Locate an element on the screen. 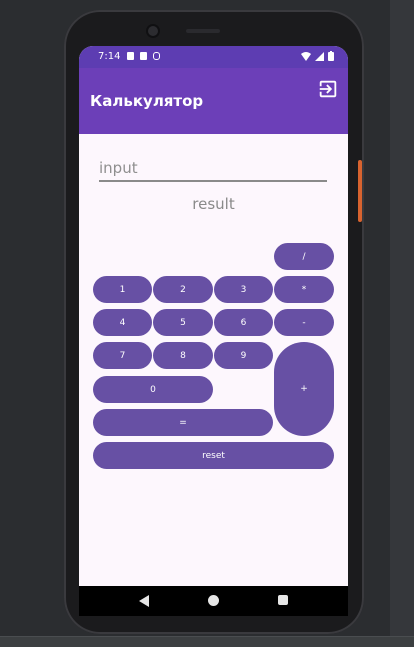  equals-button: = is located at coordinates (183, 422).